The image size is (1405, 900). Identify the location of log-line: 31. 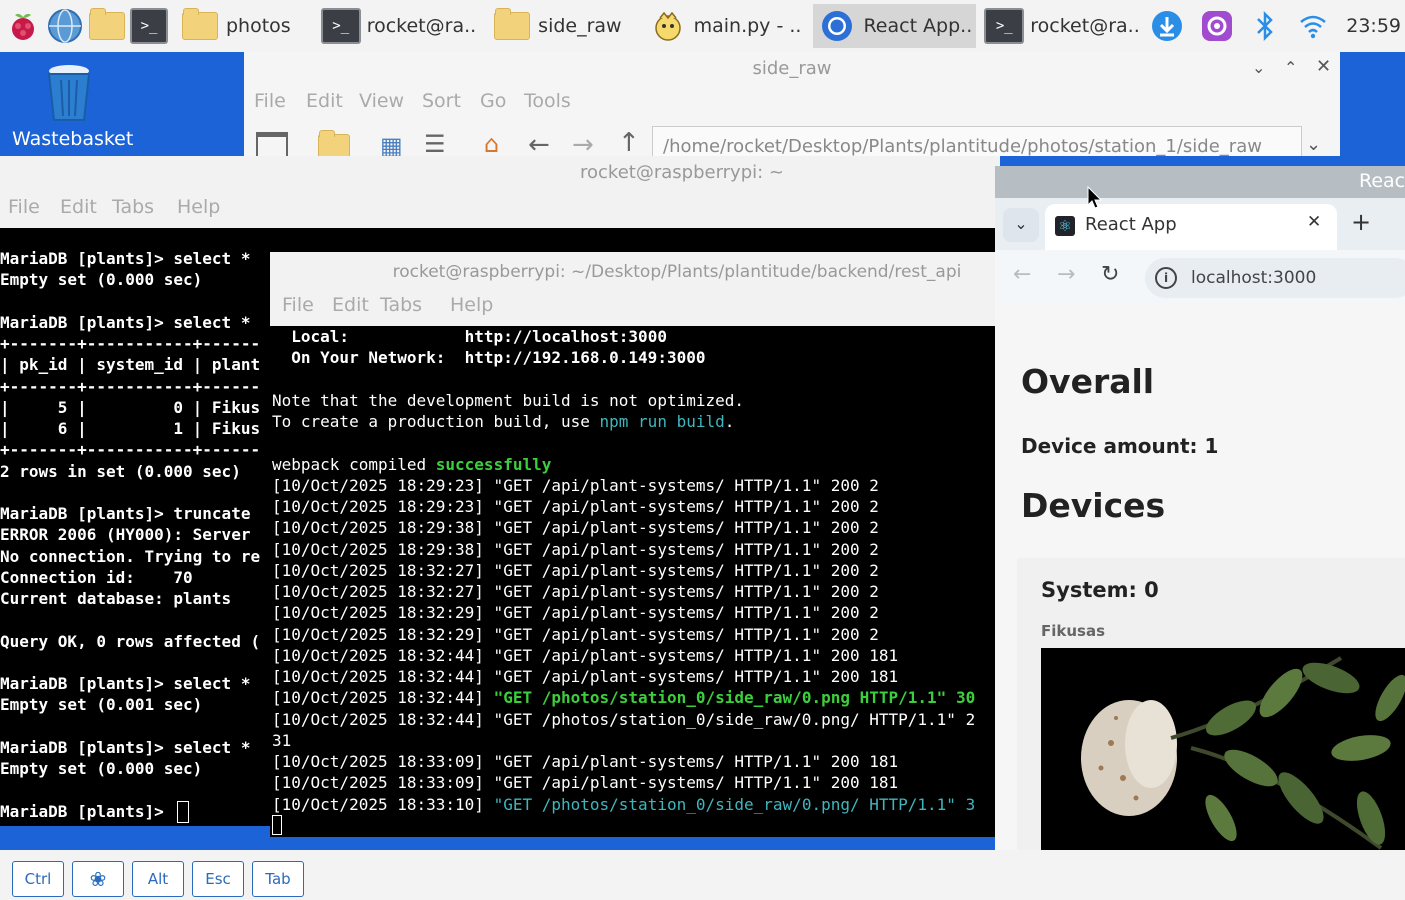
(282, 740).